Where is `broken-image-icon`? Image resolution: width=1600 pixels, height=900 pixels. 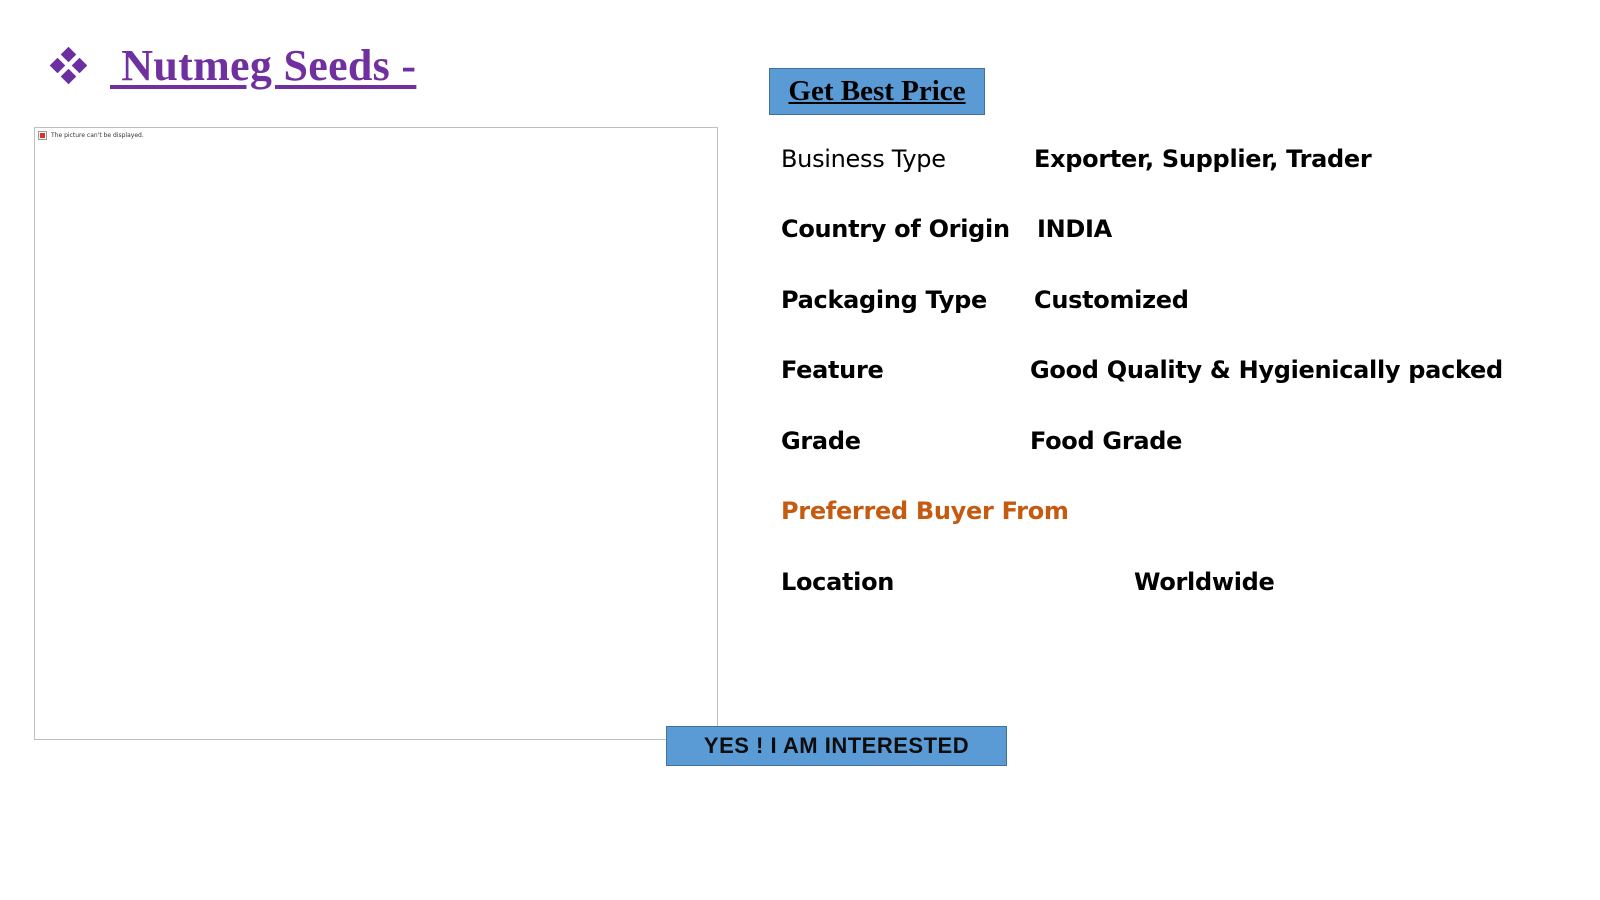
broken-image-icon is located at coordinates (42, 135).